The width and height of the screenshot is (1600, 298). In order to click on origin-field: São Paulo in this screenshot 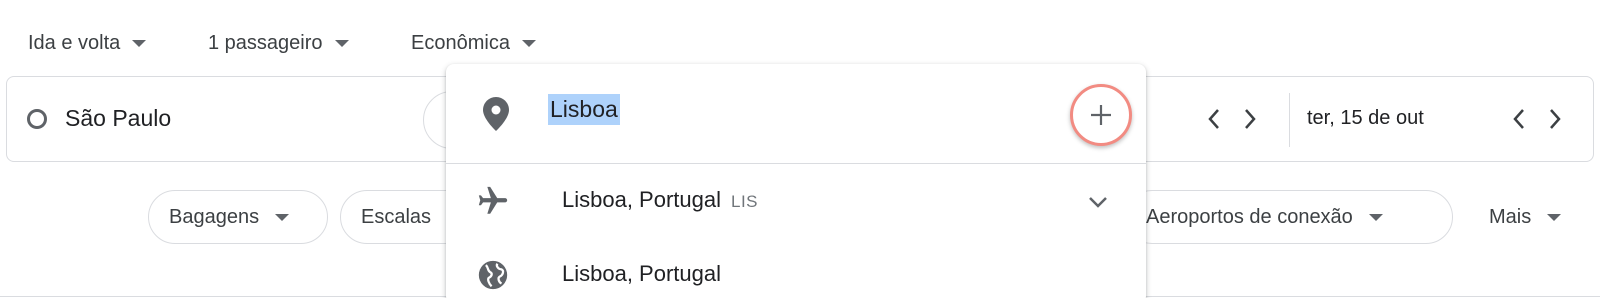, I will do `click(99, 118)`.